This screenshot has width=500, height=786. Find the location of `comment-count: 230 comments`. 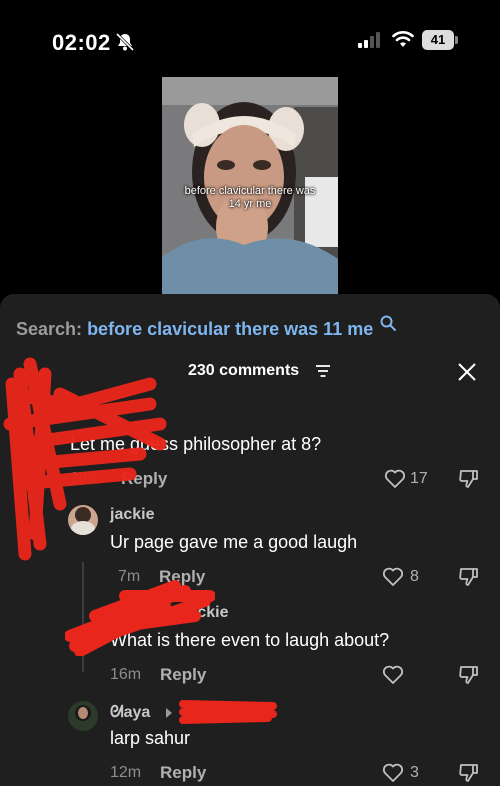

comment-count: 230 comments is located at coordinates (244, 370).